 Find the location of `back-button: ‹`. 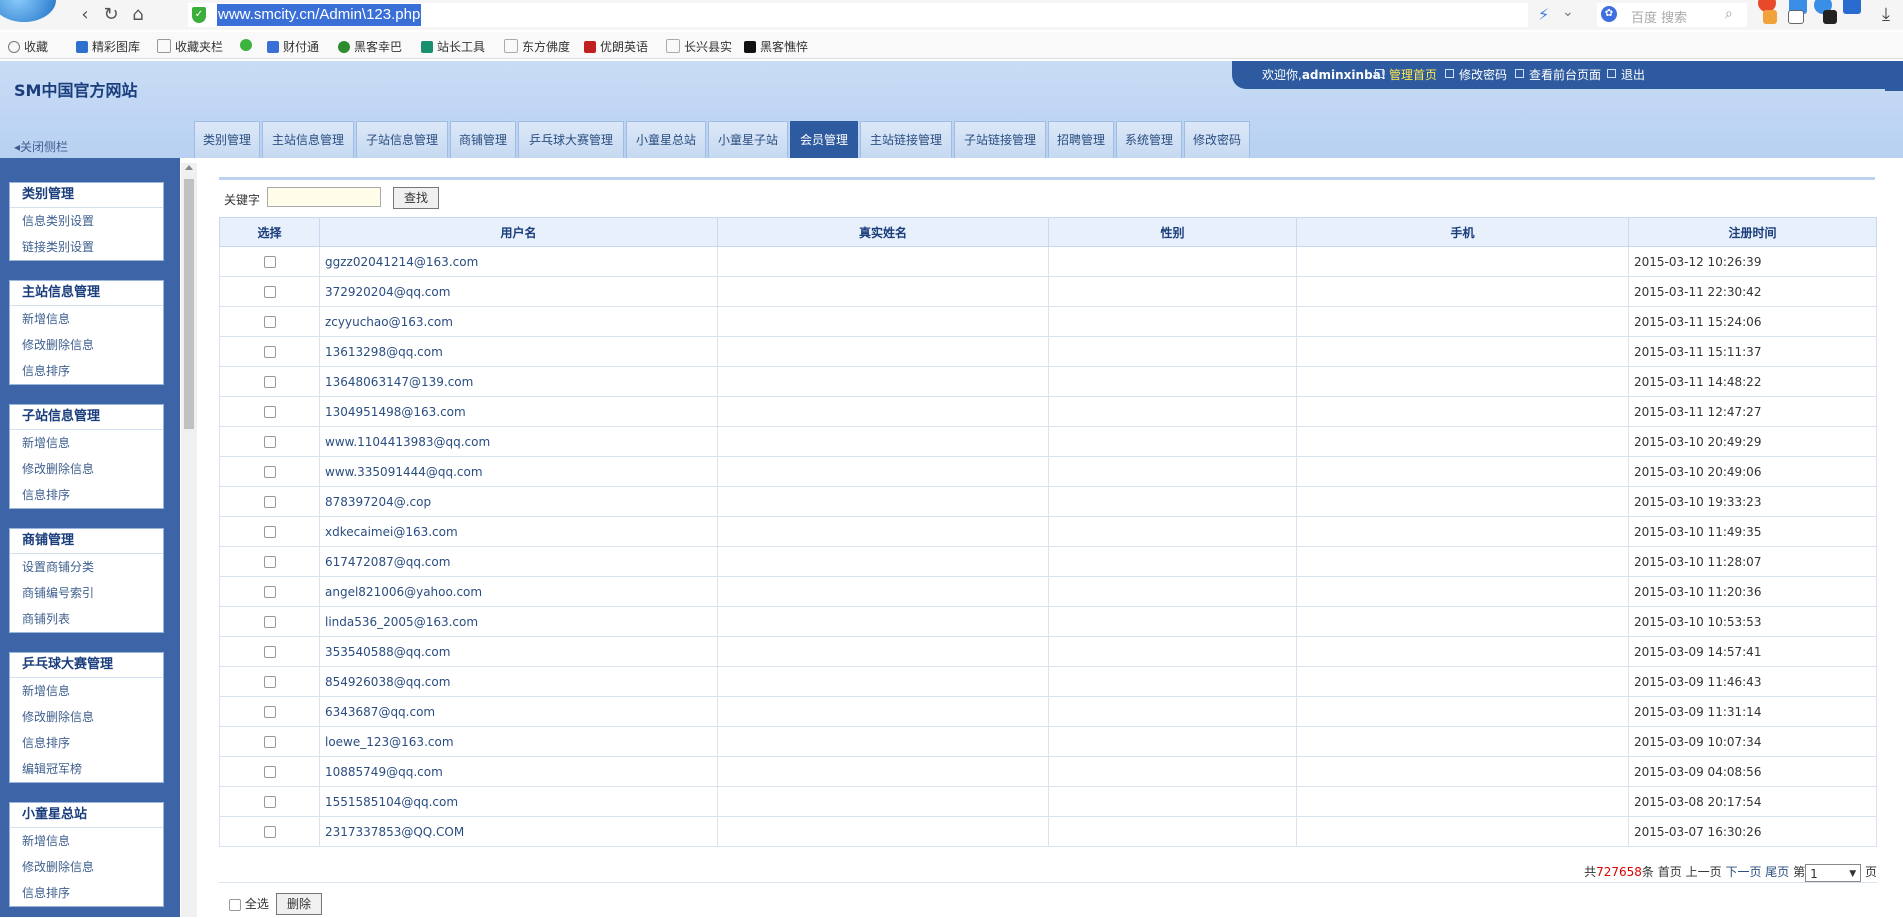

back-button: ‹ is located at coordinates (85, 15).